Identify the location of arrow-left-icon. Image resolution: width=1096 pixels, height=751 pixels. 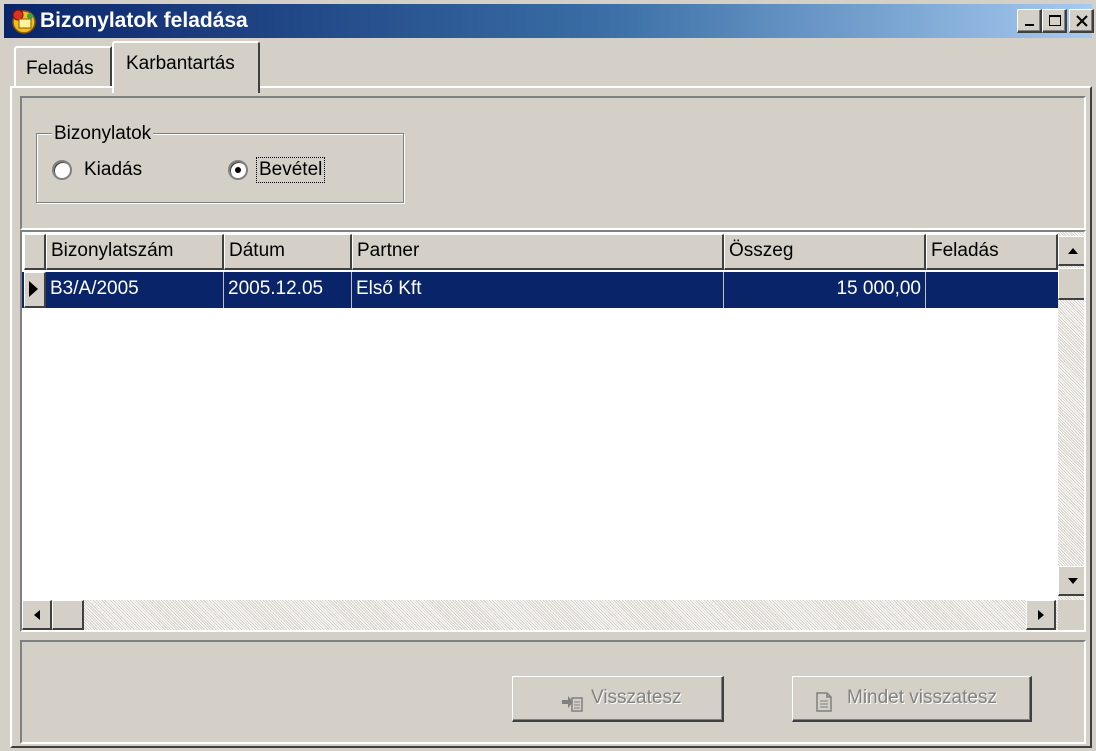
(37, 615).